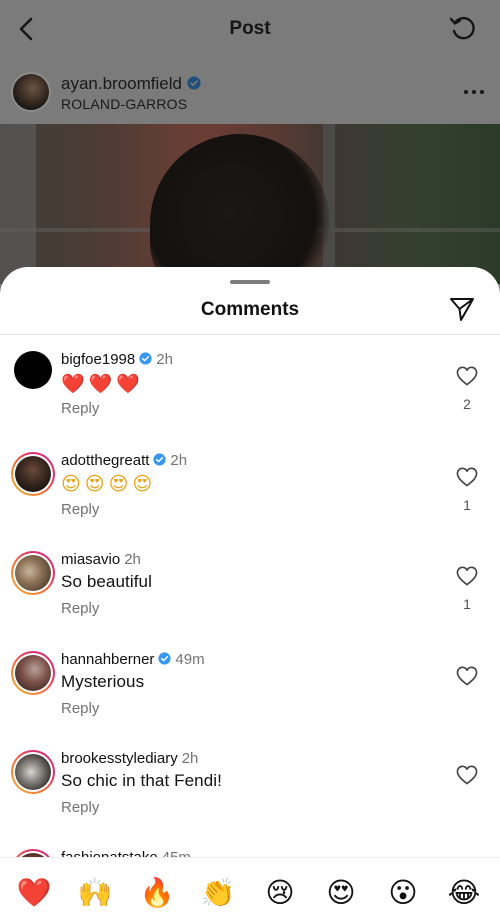 This screenshot has width=500, height=924. I want to click on emoji-clapping-hands: 👏, so click(218, 893).